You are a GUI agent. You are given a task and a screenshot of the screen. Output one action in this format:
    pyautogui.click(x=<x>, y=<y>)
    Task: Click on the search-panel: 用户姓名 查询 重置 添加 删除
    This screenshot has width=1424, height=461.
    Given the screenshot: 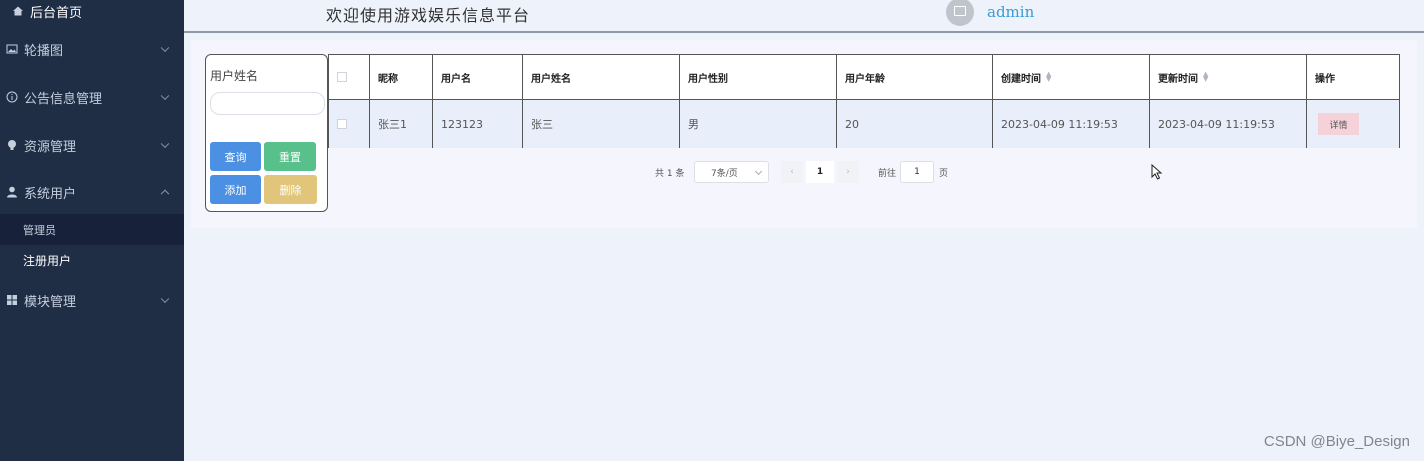 What is the action you would take?
    pyautogui.click(x=266, y=133)
    